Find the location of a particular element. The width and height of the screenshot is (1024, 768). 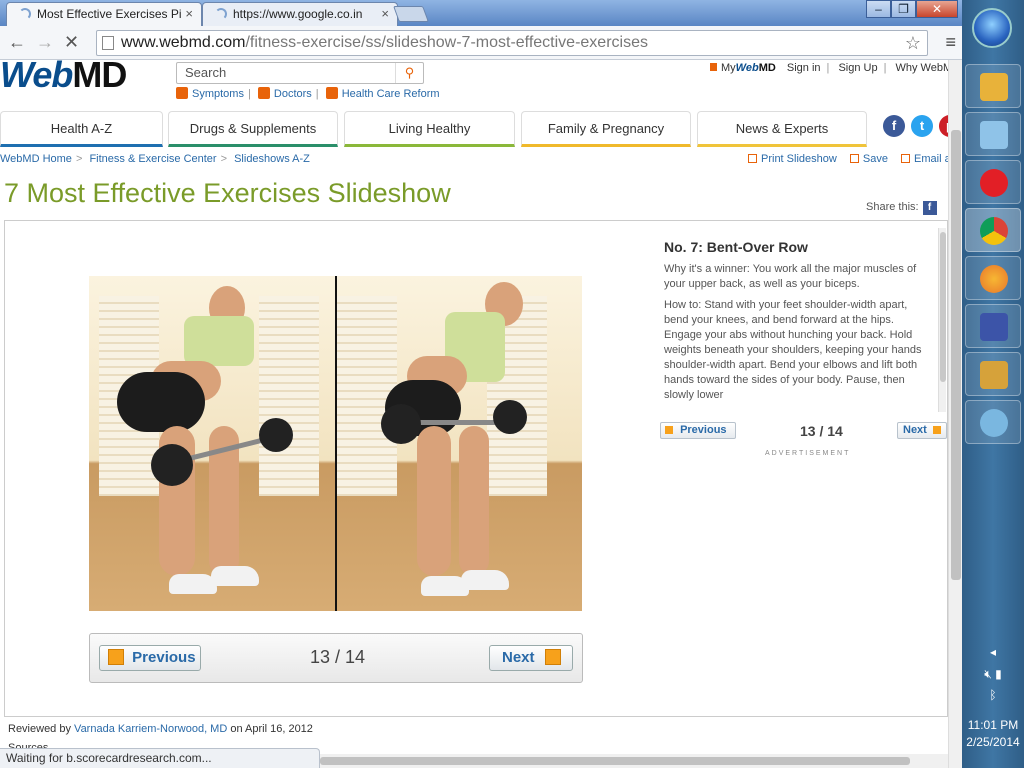

save-icon is located at coordinates (854, 158).